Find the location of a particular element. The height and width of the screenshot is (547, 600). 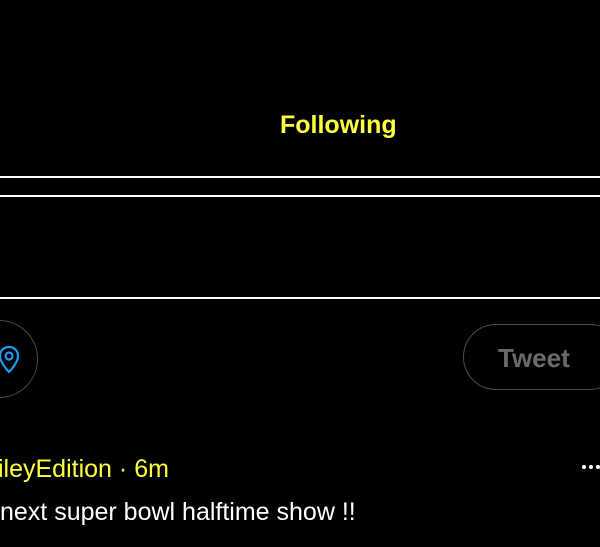

location-button is located at coordinates (19, 359).